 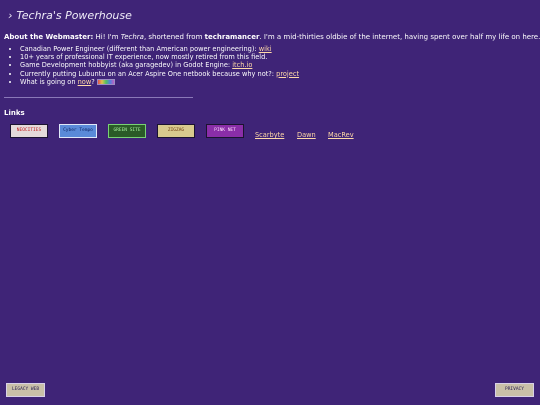 What do you see at coordinates (306, 135) in the screenshot?
I see `dawn-link: Dawn` at bounding box center [306, 135].